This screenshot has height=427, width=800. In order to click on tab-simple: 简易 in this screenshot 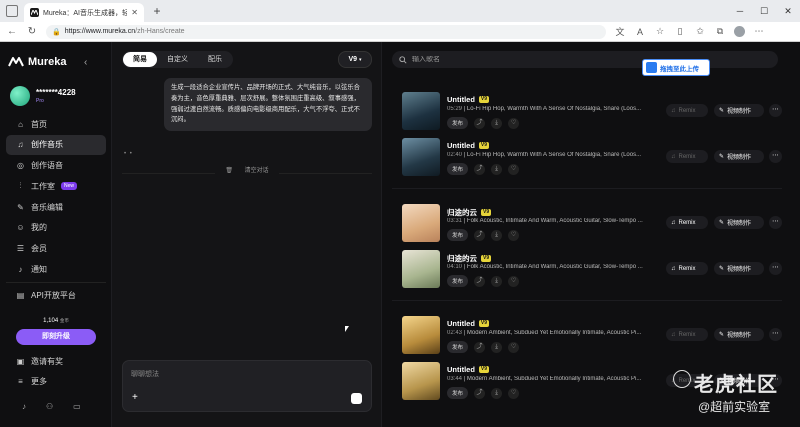, I will do `click(140, 59)`.